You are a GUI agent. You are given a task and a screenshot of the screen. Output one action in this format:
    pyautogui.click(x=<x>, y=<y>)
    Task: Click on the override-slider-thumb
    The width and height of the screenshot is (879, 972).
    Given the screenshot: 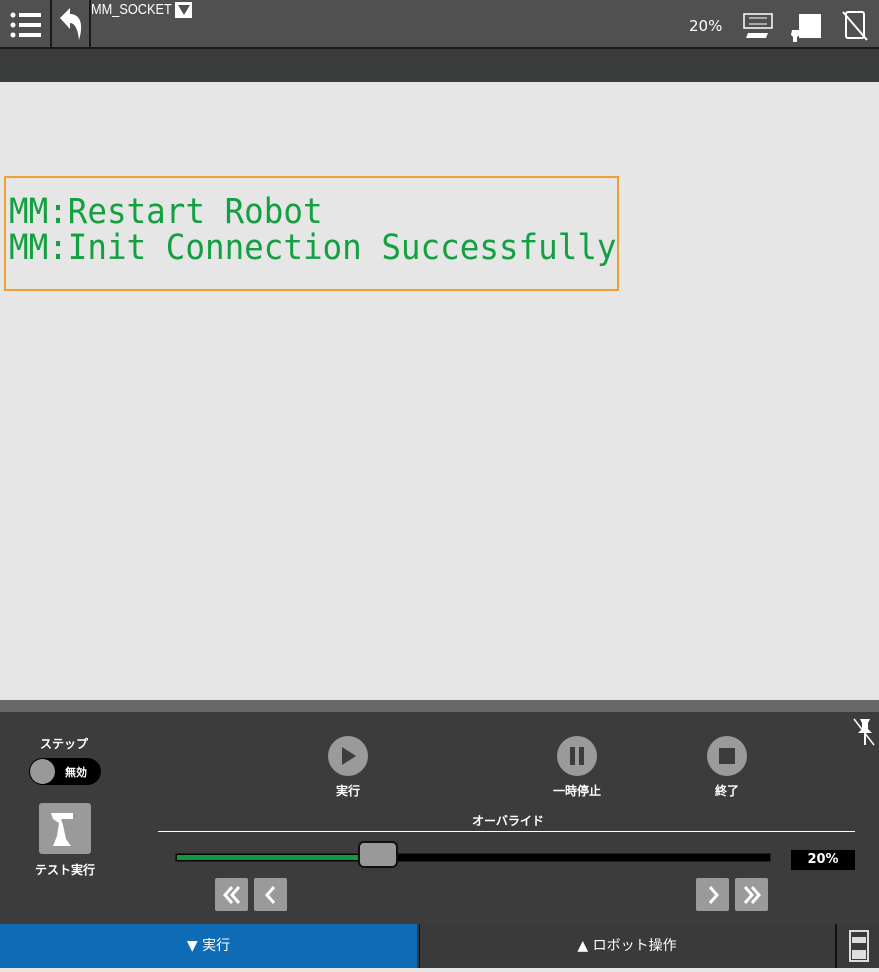 What is the action you would take?
    pyautogui.click(x=378, y=854)
    